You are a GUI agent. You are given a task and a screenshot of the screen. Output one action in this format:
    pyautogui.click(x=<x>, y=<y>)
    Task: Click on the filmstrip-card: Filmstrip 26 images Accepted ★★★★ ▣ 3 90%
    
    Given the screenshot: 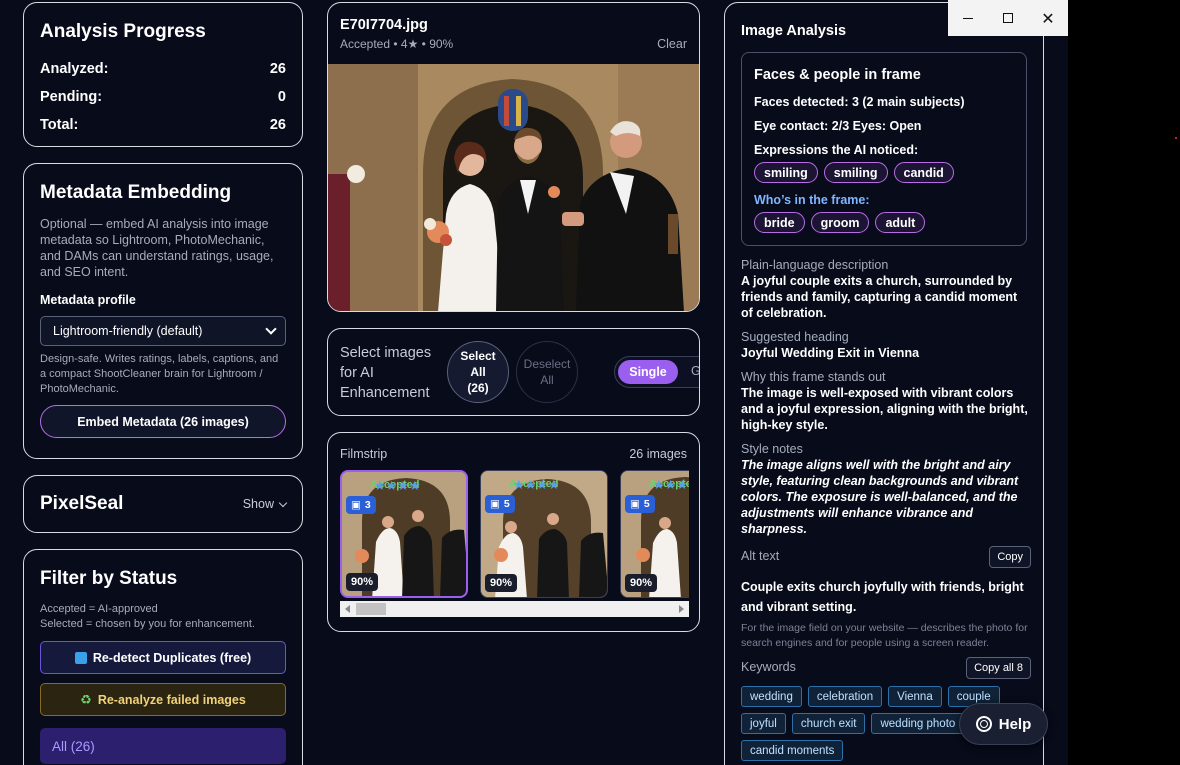 What is the action you would take?
    pyautogui.click(x=513, y=532)
    